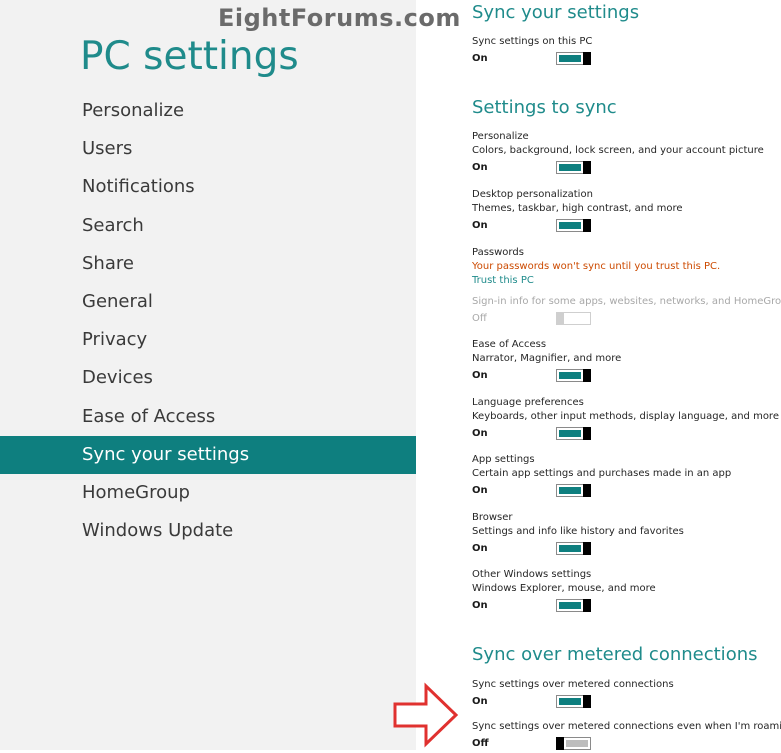 The width and height of the screenshot is (781, 753). What do you see at coordinates (500, 136) in the screenshot?
I see `setting-title: Personalize` at bounding box center [500, 136].